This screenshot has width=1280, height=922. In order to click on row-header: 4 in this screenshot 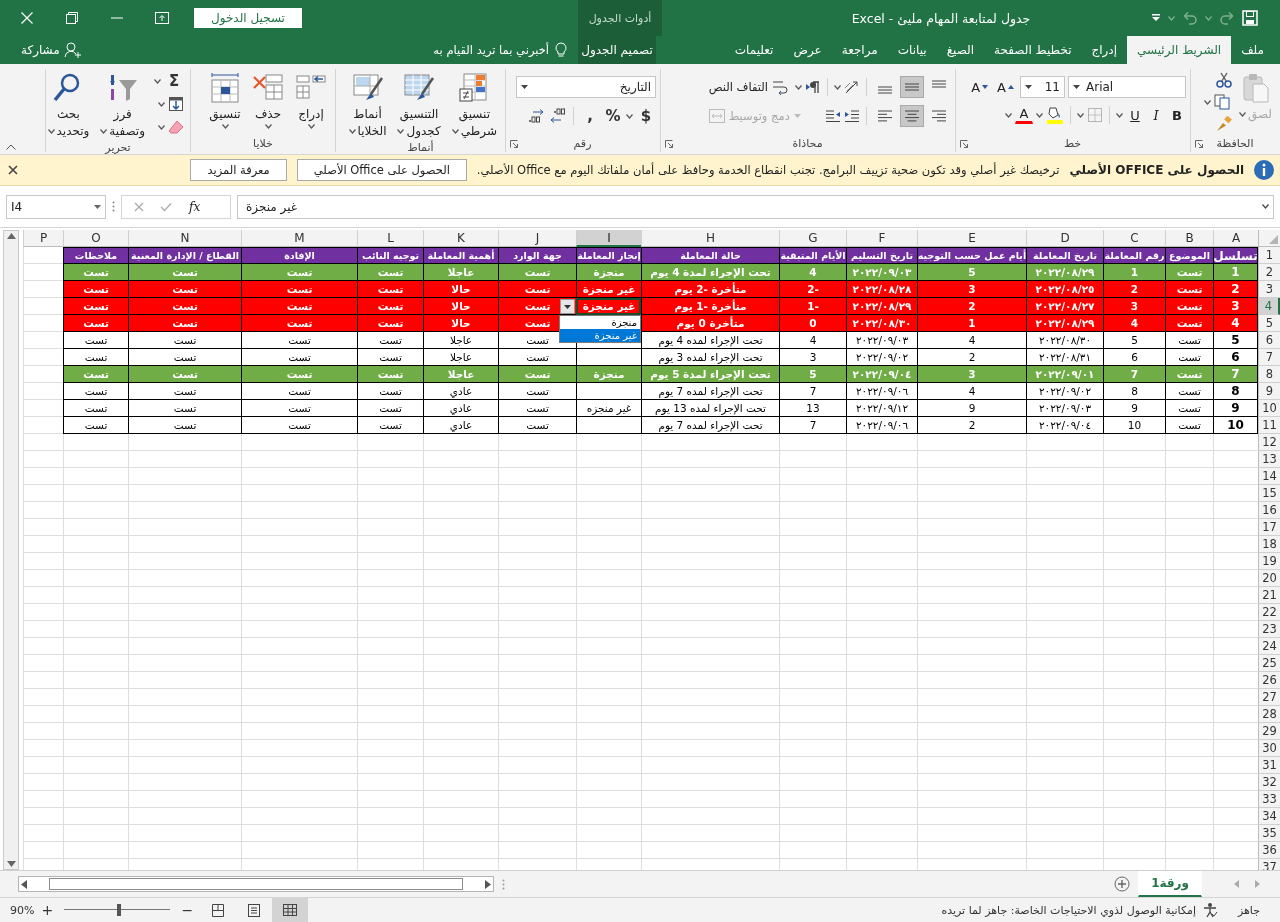, I will do `click(1269, 306)`.